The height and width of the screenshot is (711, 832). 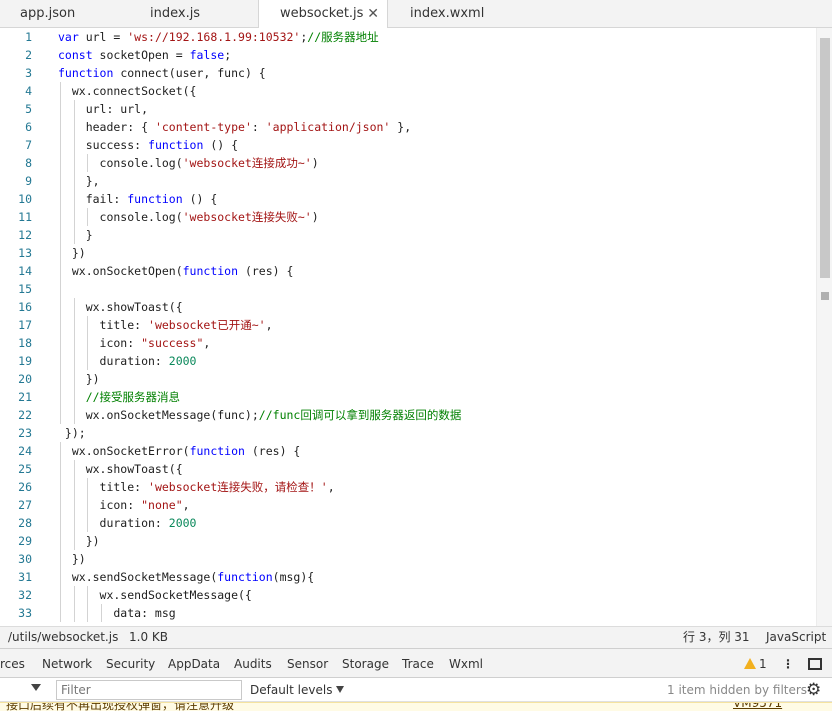 I want to click on code-token: ), so click(x=315, y=163).